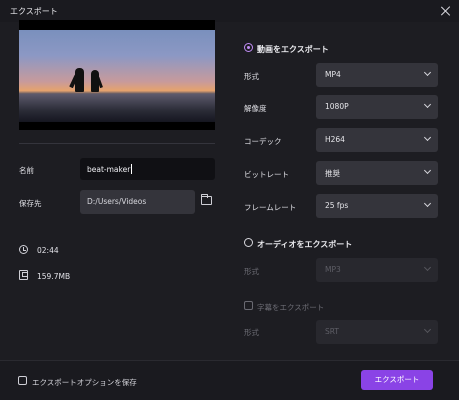 Image resolution: width=459 pixels, height=400 pixels. Describe the element at coordinates (248, 47) in the screenshot. I see `video-export-radio` at that location.